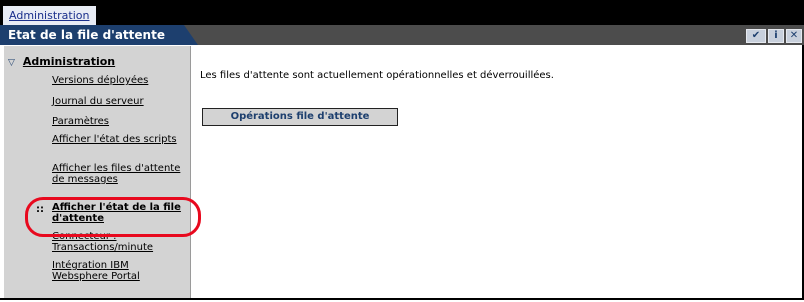  I want to click on sidebar-item-files-messages: Afficher les files d'attente de messages, so click(117, 174).